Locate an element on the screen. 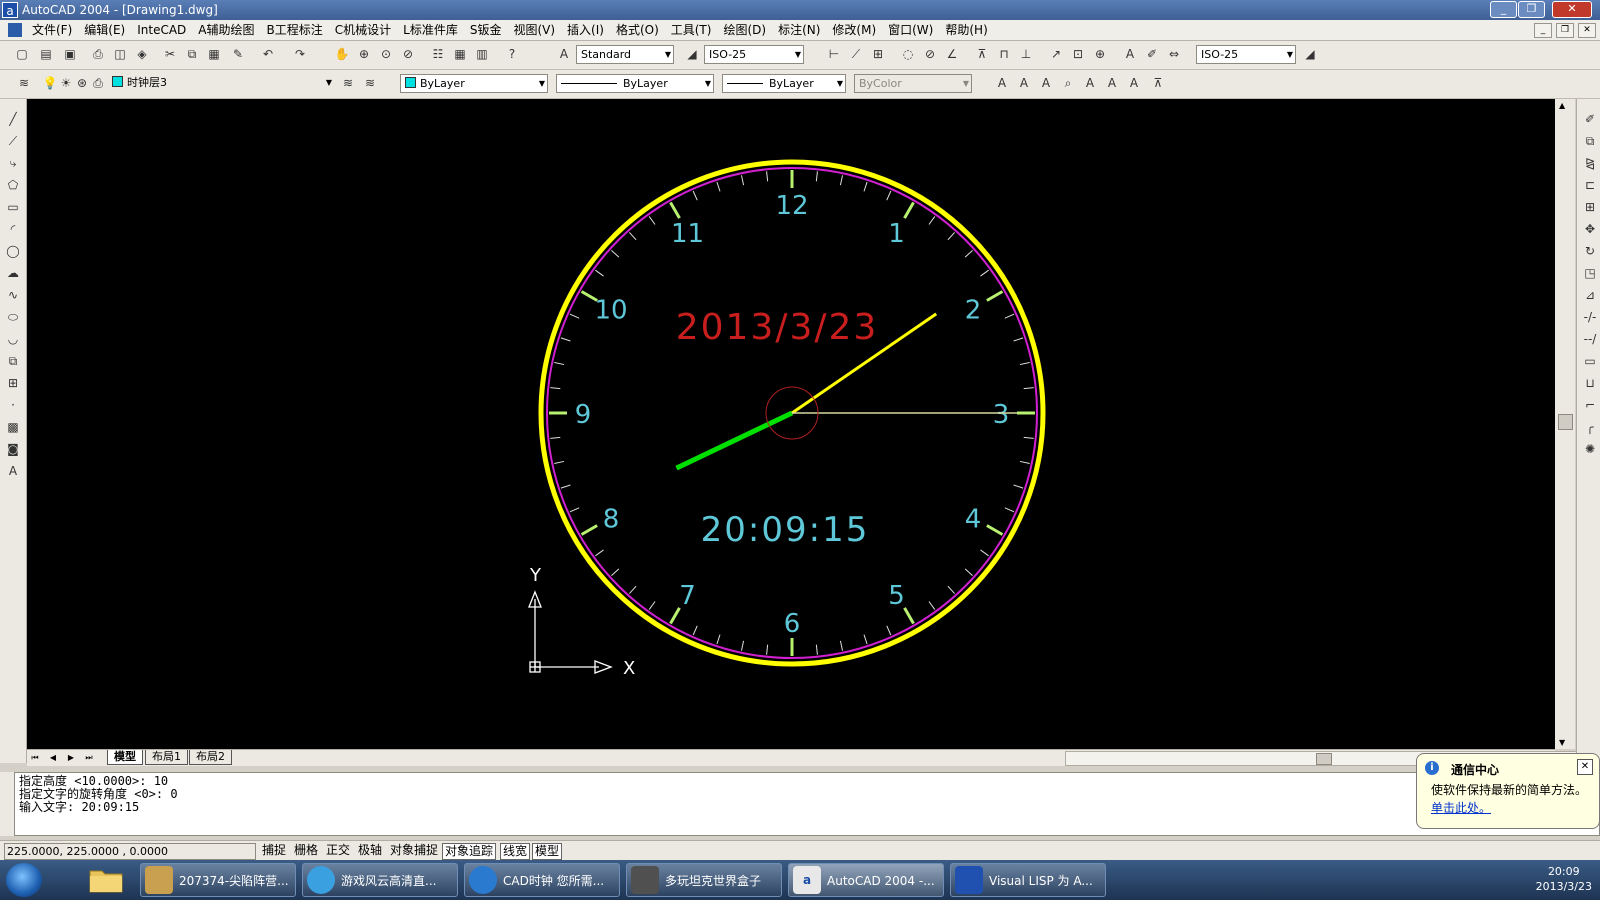 Image resolution: width=1600 pixels, height=900 pixels. dim-style-manager-icon: ◢ is located at coordinates (1310, 54).